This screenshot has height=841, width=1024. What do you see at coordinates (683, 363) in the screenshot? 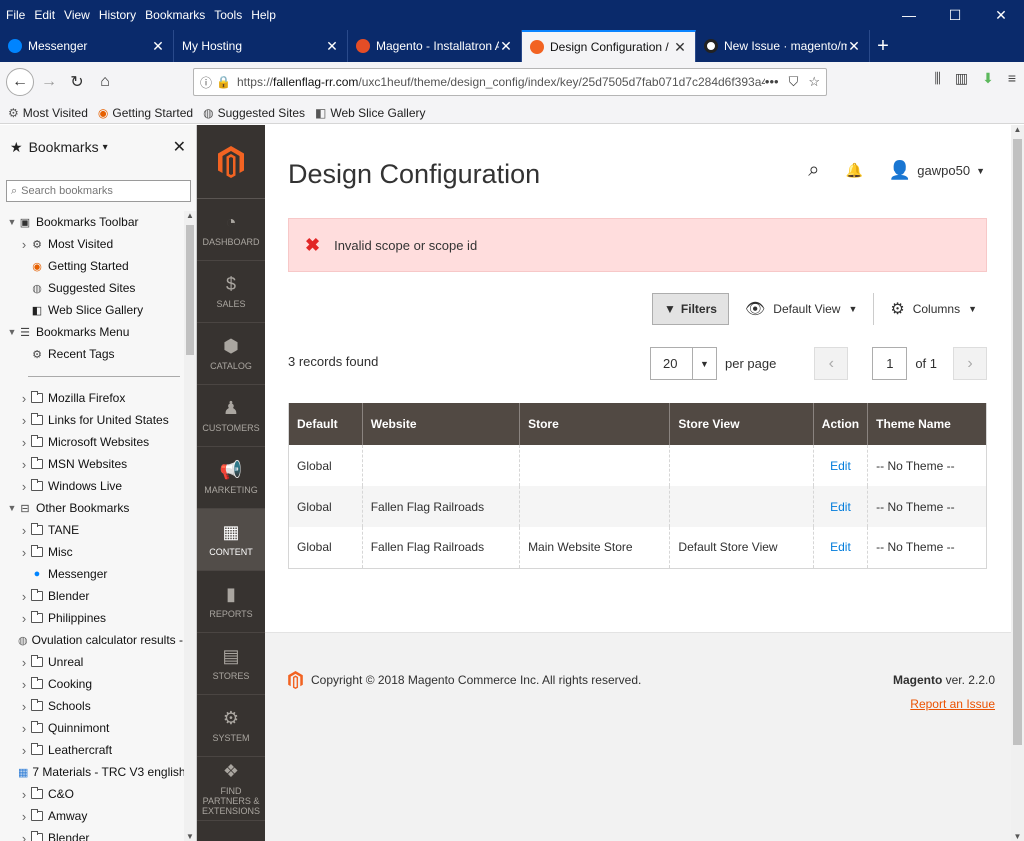
I see `per-page-select: 20 ▼` at bounding box center [683, 363].